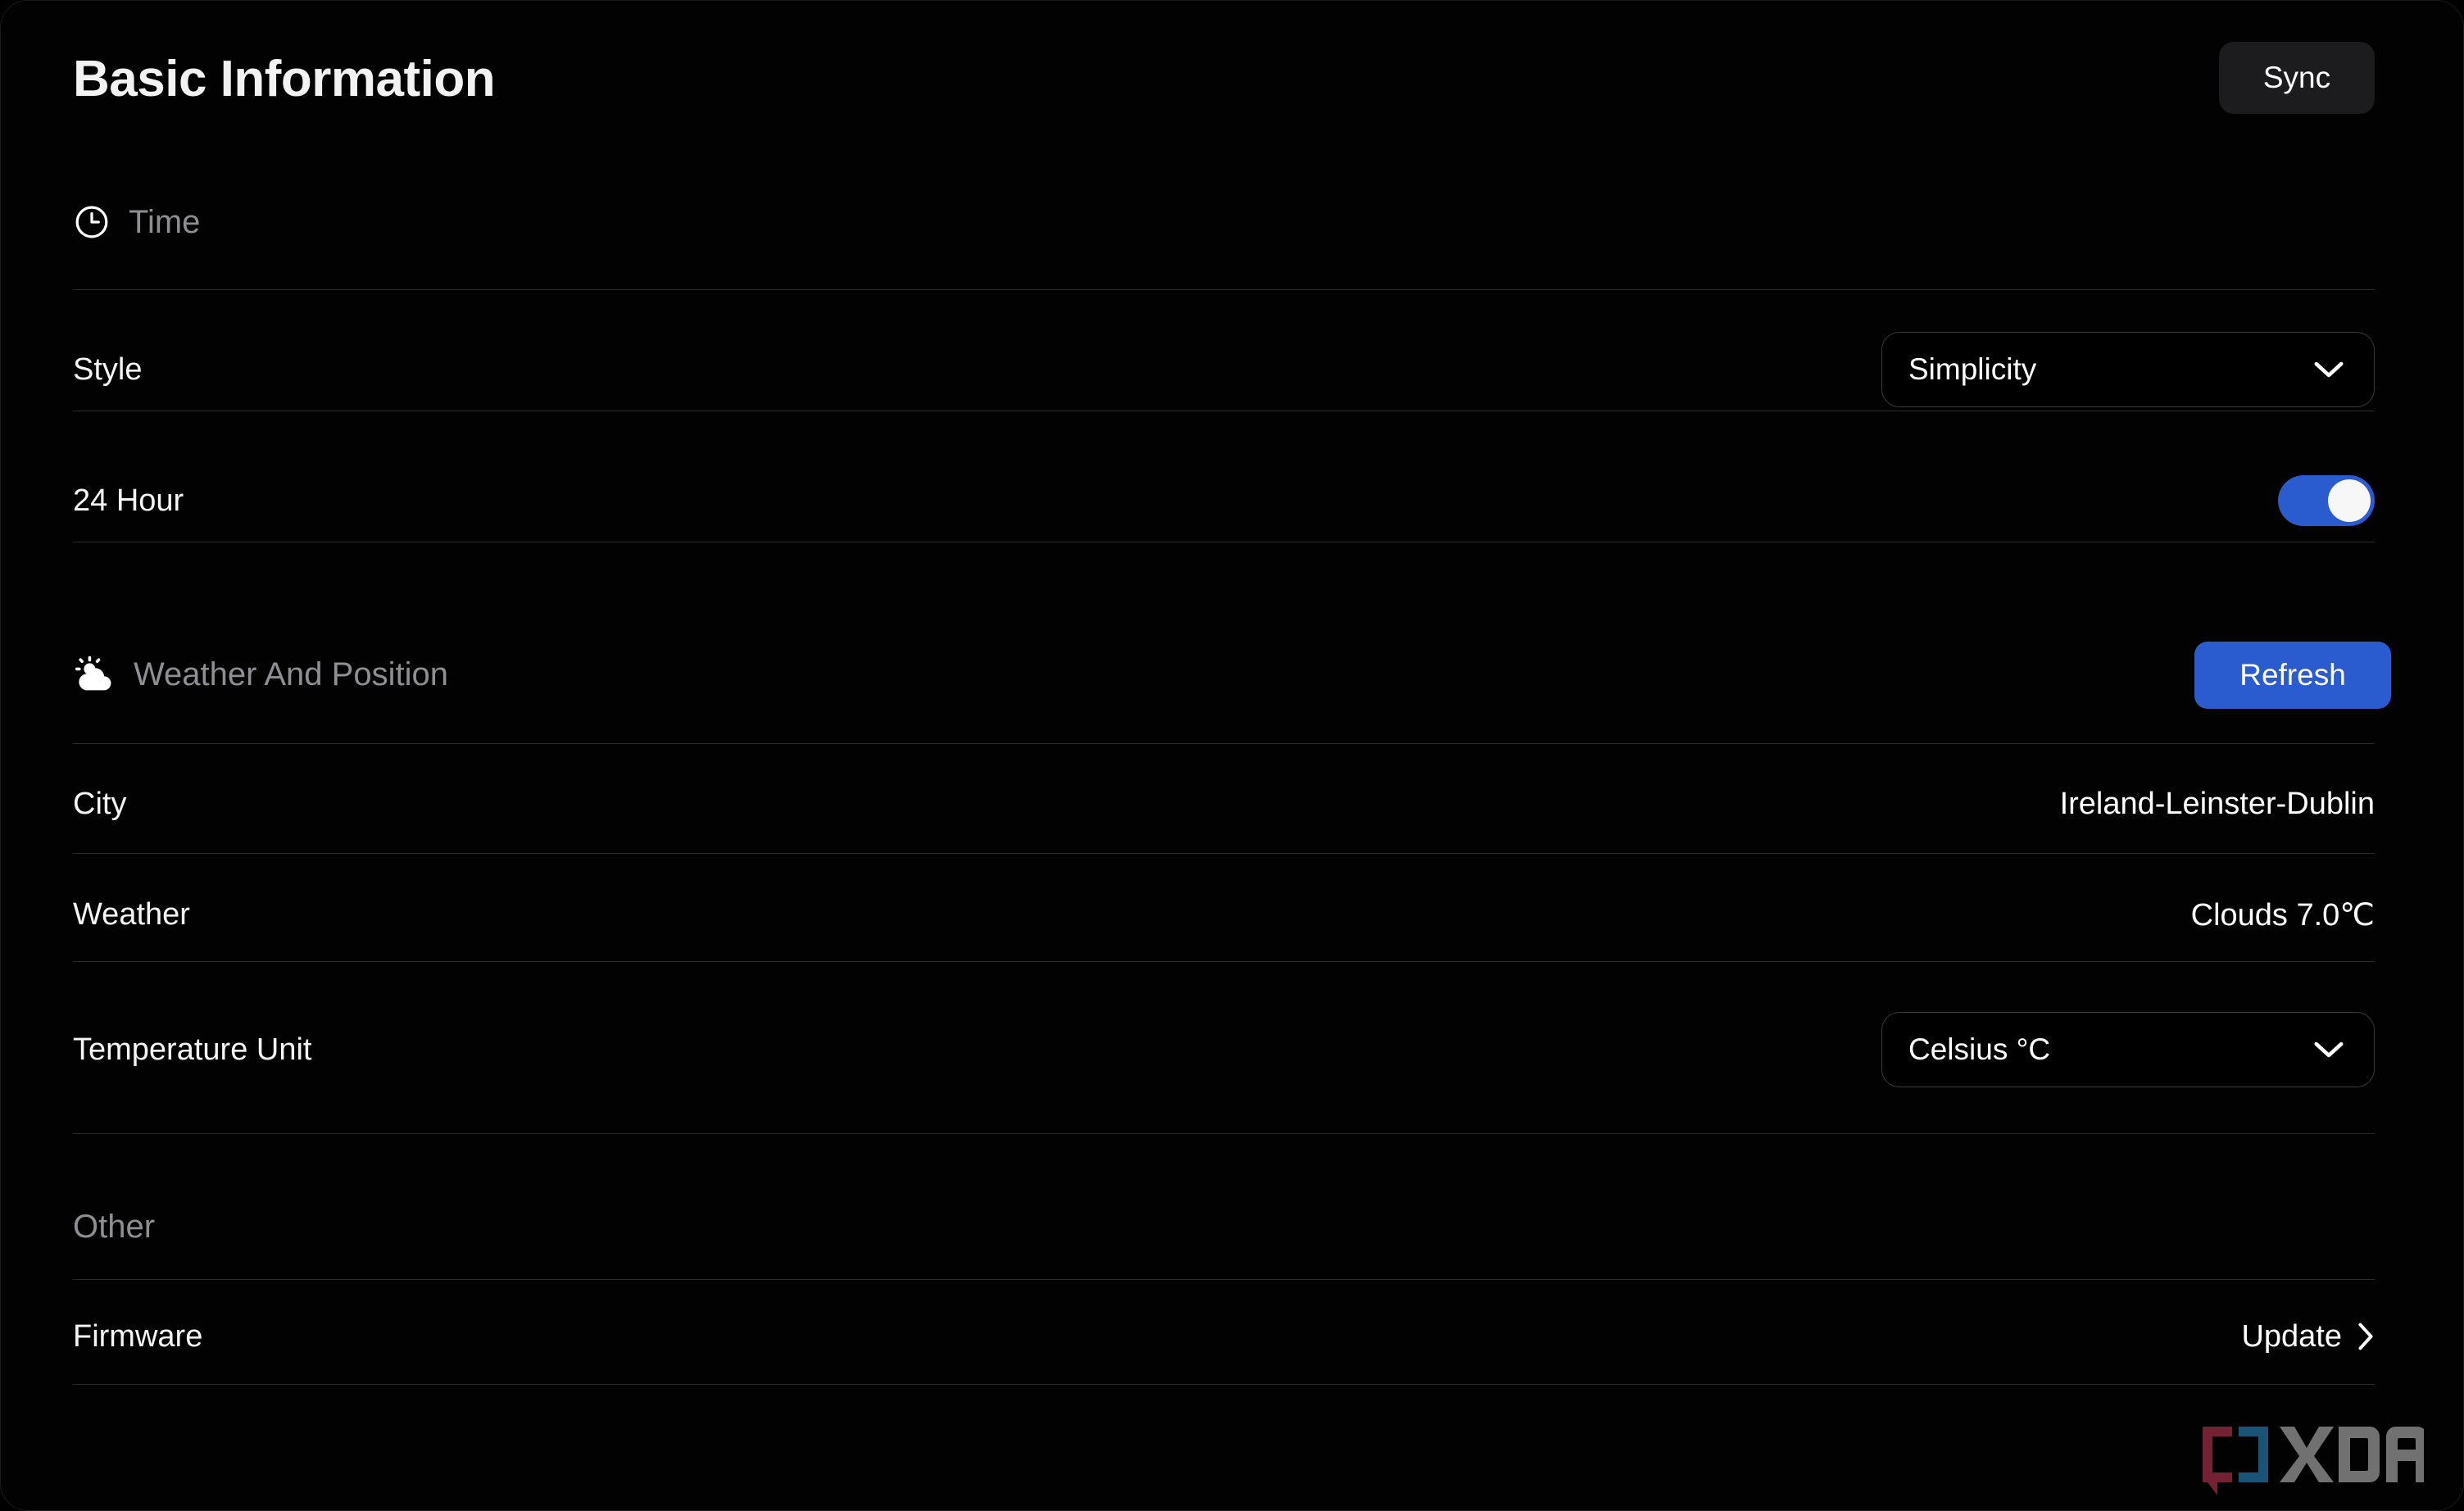 The width and height of the screenshot is (2464, 1511). Describe the element at coordinates (131, 914) in the screenshot. I see `row-label-weather: Weather` at that location.